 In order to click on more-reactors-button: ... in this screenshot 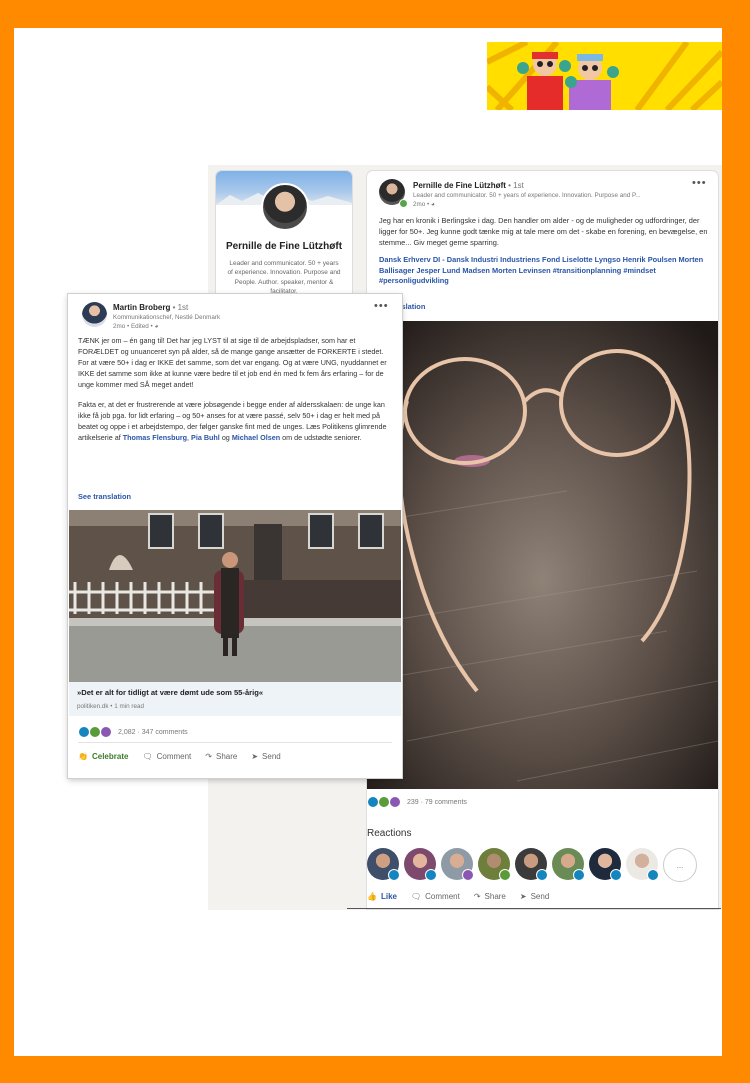, I will do `click(680, 865)`.